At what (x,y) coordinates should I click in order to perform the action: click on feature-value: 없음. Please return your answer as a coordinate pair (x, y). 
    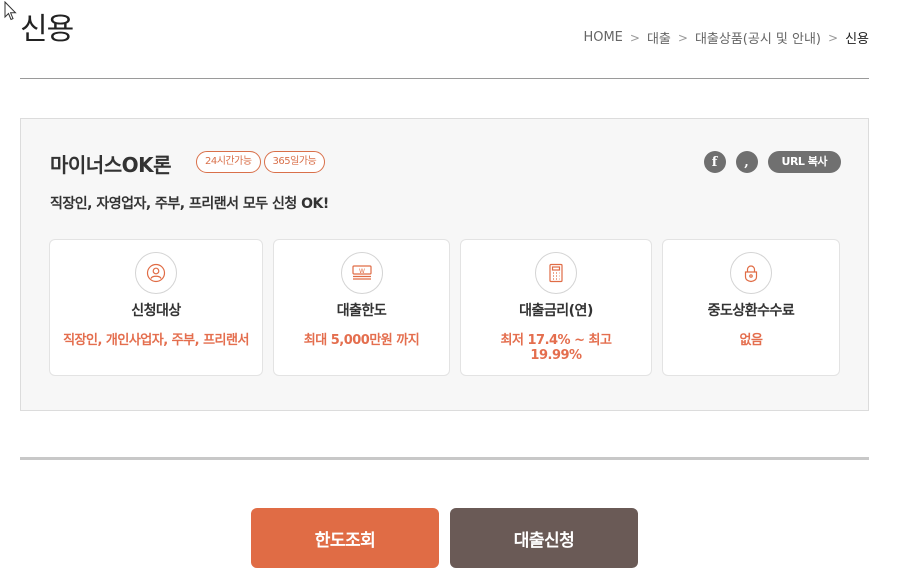
    Looking at the image, I should click on (751, 340).